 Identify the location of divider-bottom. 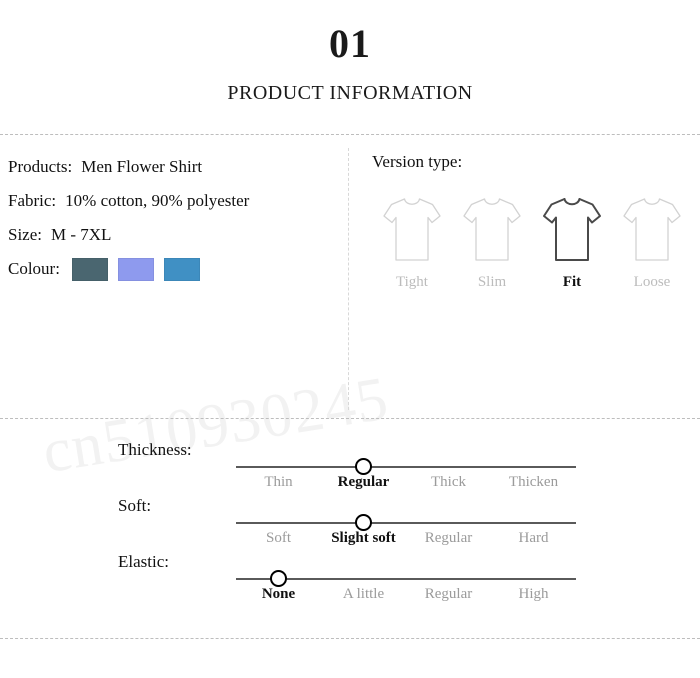
(350, 638).